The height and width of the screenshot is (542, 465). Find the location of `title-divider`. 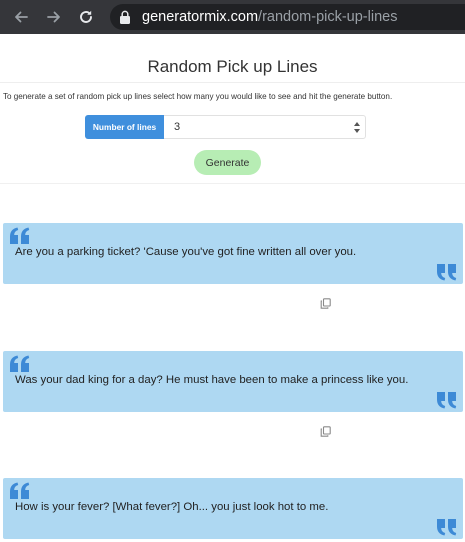

title-divider is located at coordinates (232, 82).